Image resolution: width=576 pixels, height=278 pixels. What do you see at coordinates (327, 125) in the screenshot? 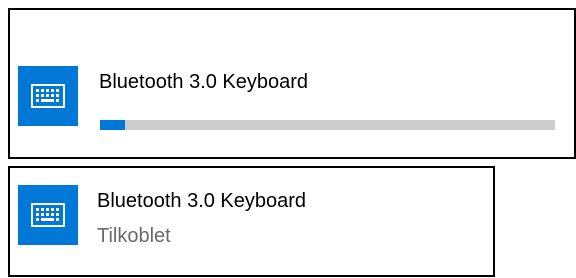
I see `pairing-progress-bar` at bounding box center [327, 125].